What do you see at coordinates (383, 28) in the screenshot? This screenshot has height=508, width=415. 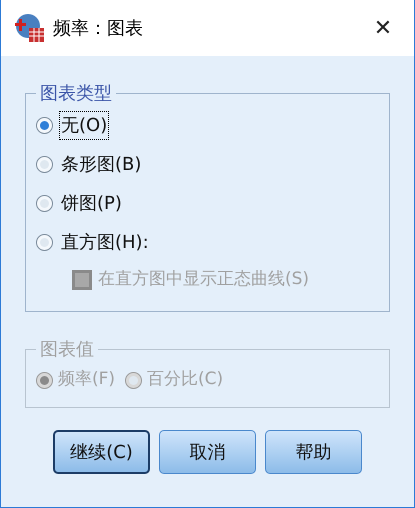 I see `close-button: ✕` at bounding box center [383, 28].